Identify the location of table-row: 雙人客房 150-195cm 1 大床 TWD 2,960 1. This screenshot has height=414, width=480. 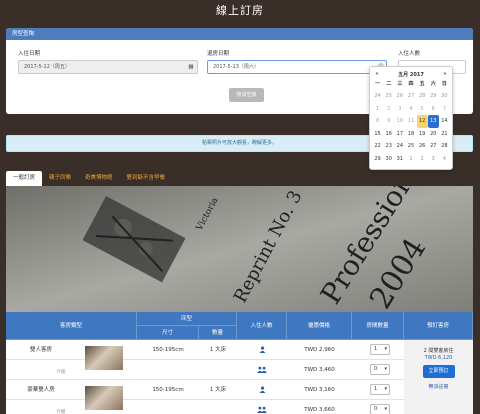
(205, 355).